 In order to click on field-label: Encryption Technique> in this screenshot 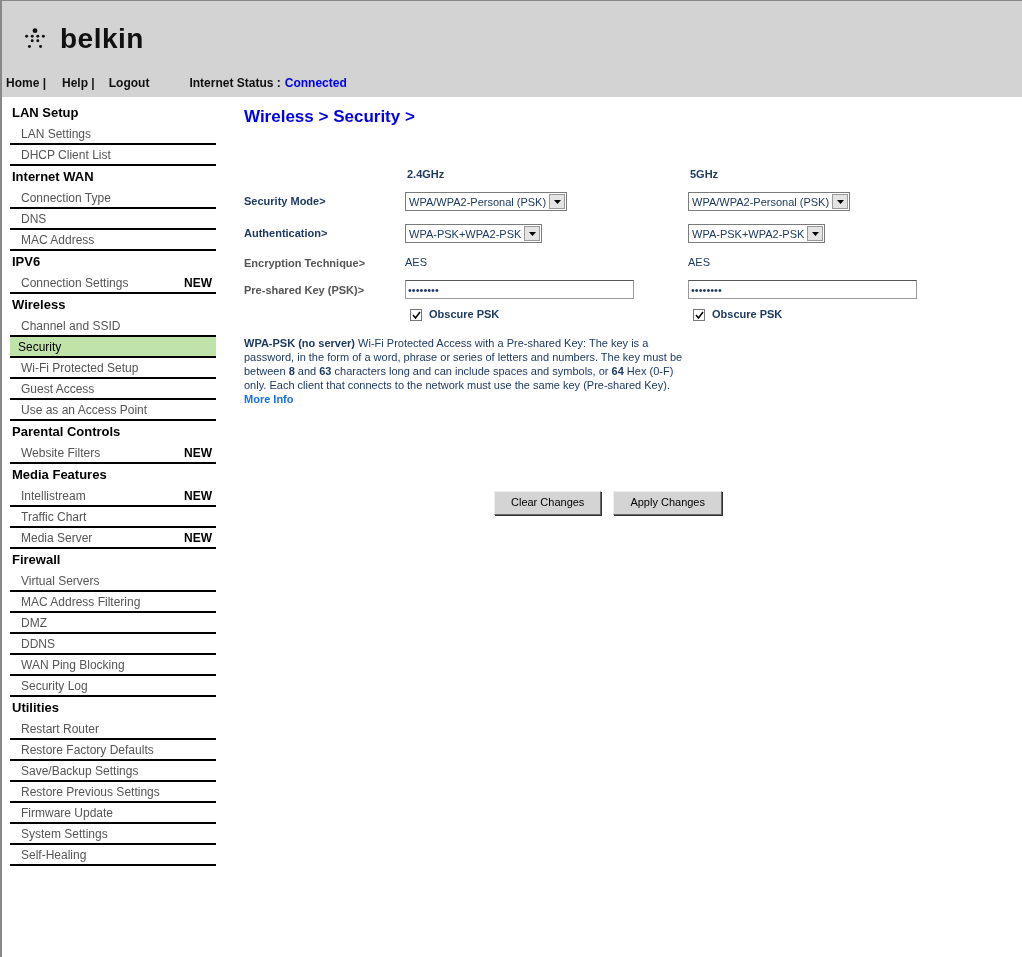, I will do `click(305, 263)`.